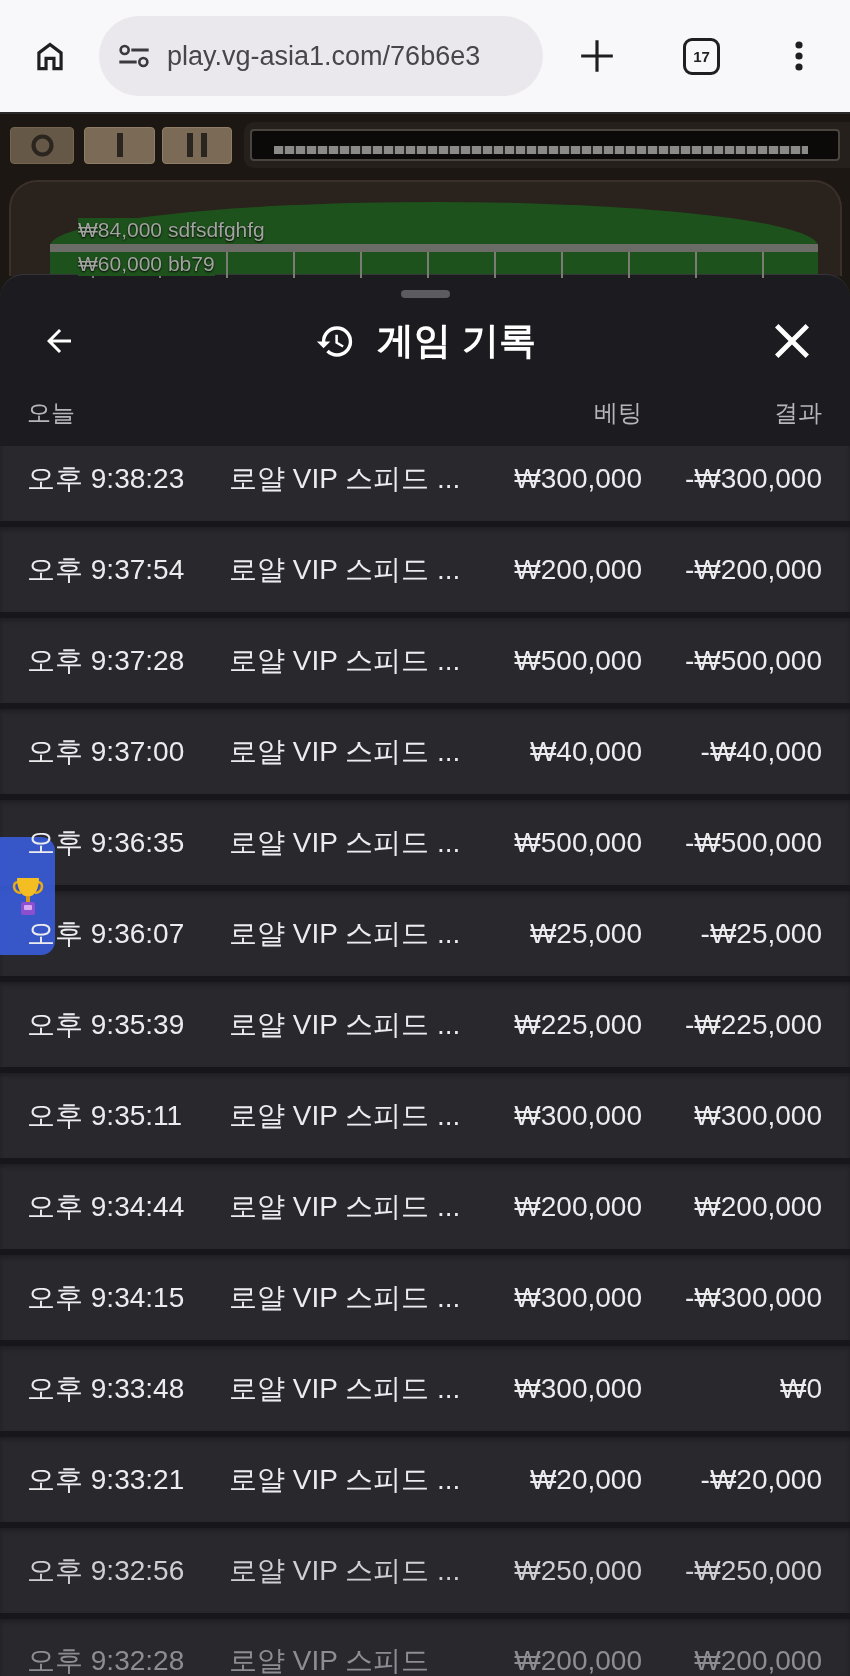 The width and height of the screenshot is (850, 1676). Describe the element at coordinates (799, 56) in the screenshot. I see `more-menu-icon` at that location.